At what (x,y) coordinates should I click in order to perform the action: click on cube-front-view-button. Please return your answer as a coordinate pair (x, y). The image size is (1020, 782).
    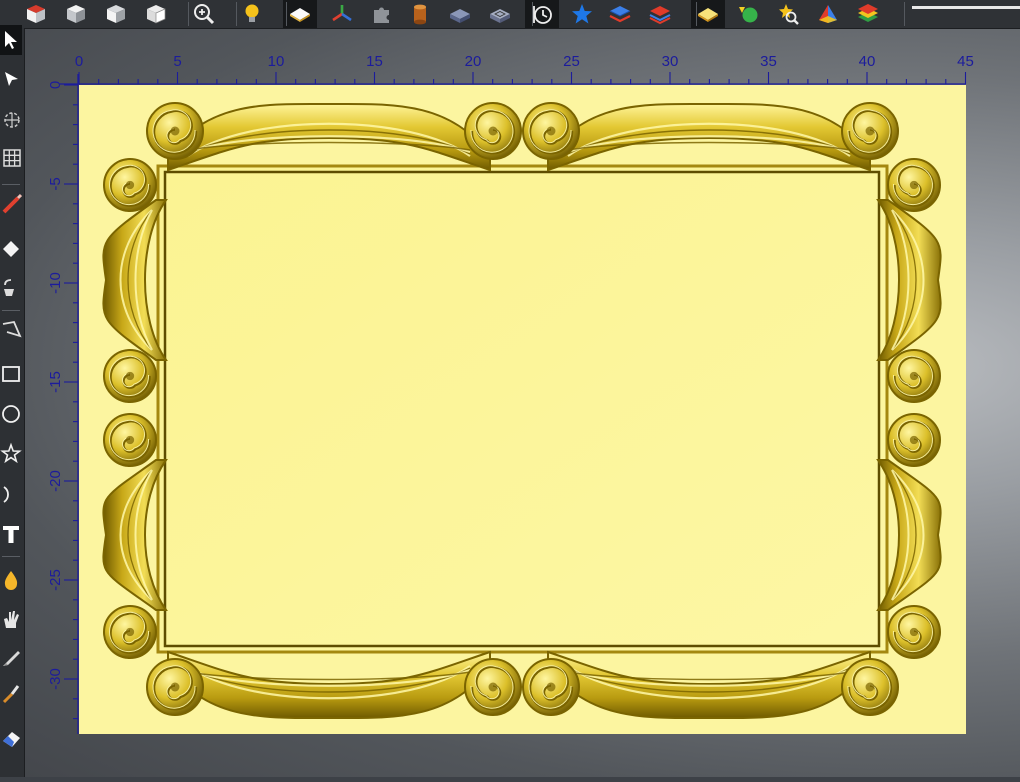
    Looking at the image, I should click on (76, 14).